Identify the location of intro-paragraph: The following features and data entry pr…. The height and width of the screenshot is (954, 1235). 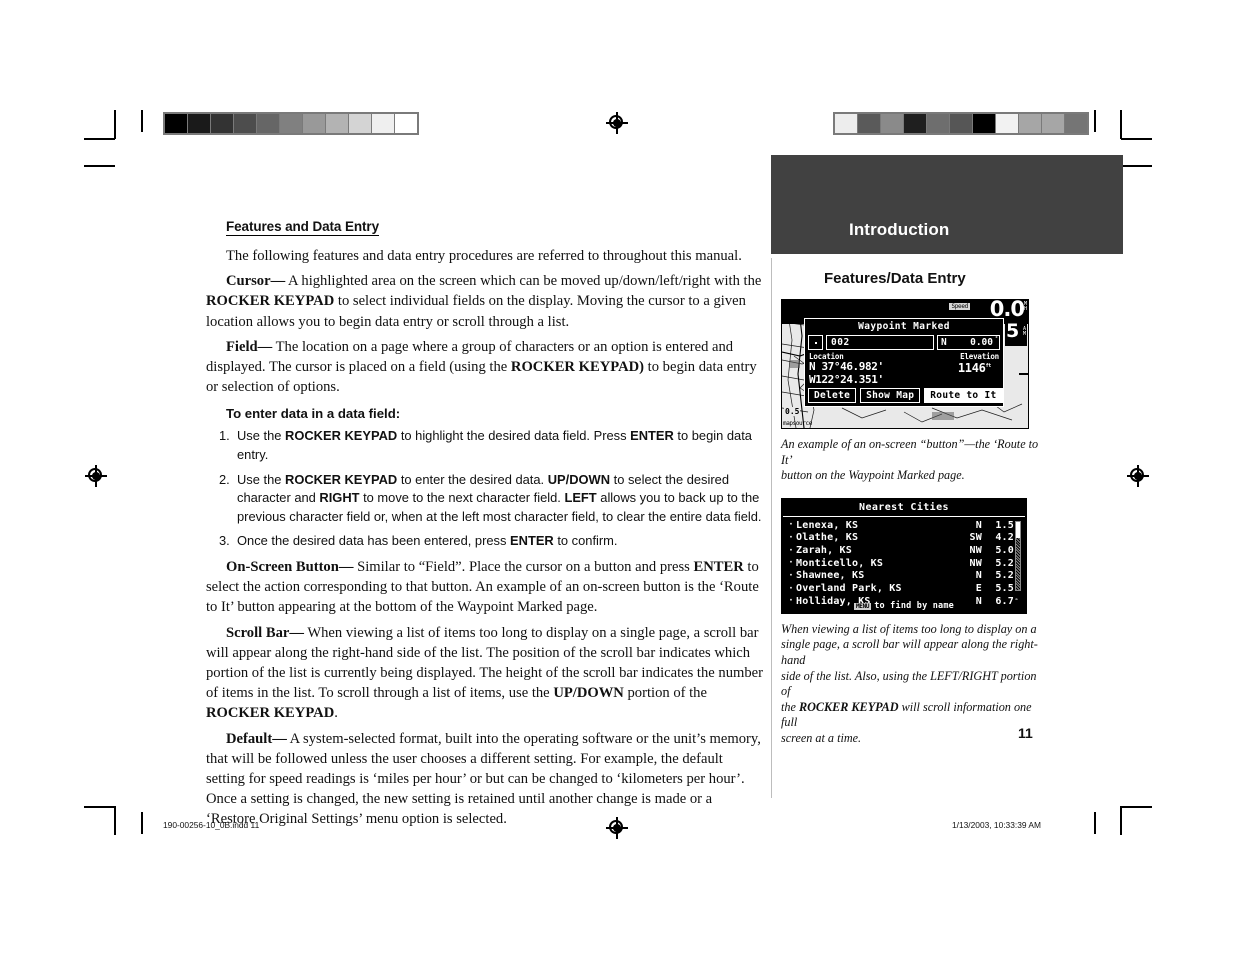
(484, 256).